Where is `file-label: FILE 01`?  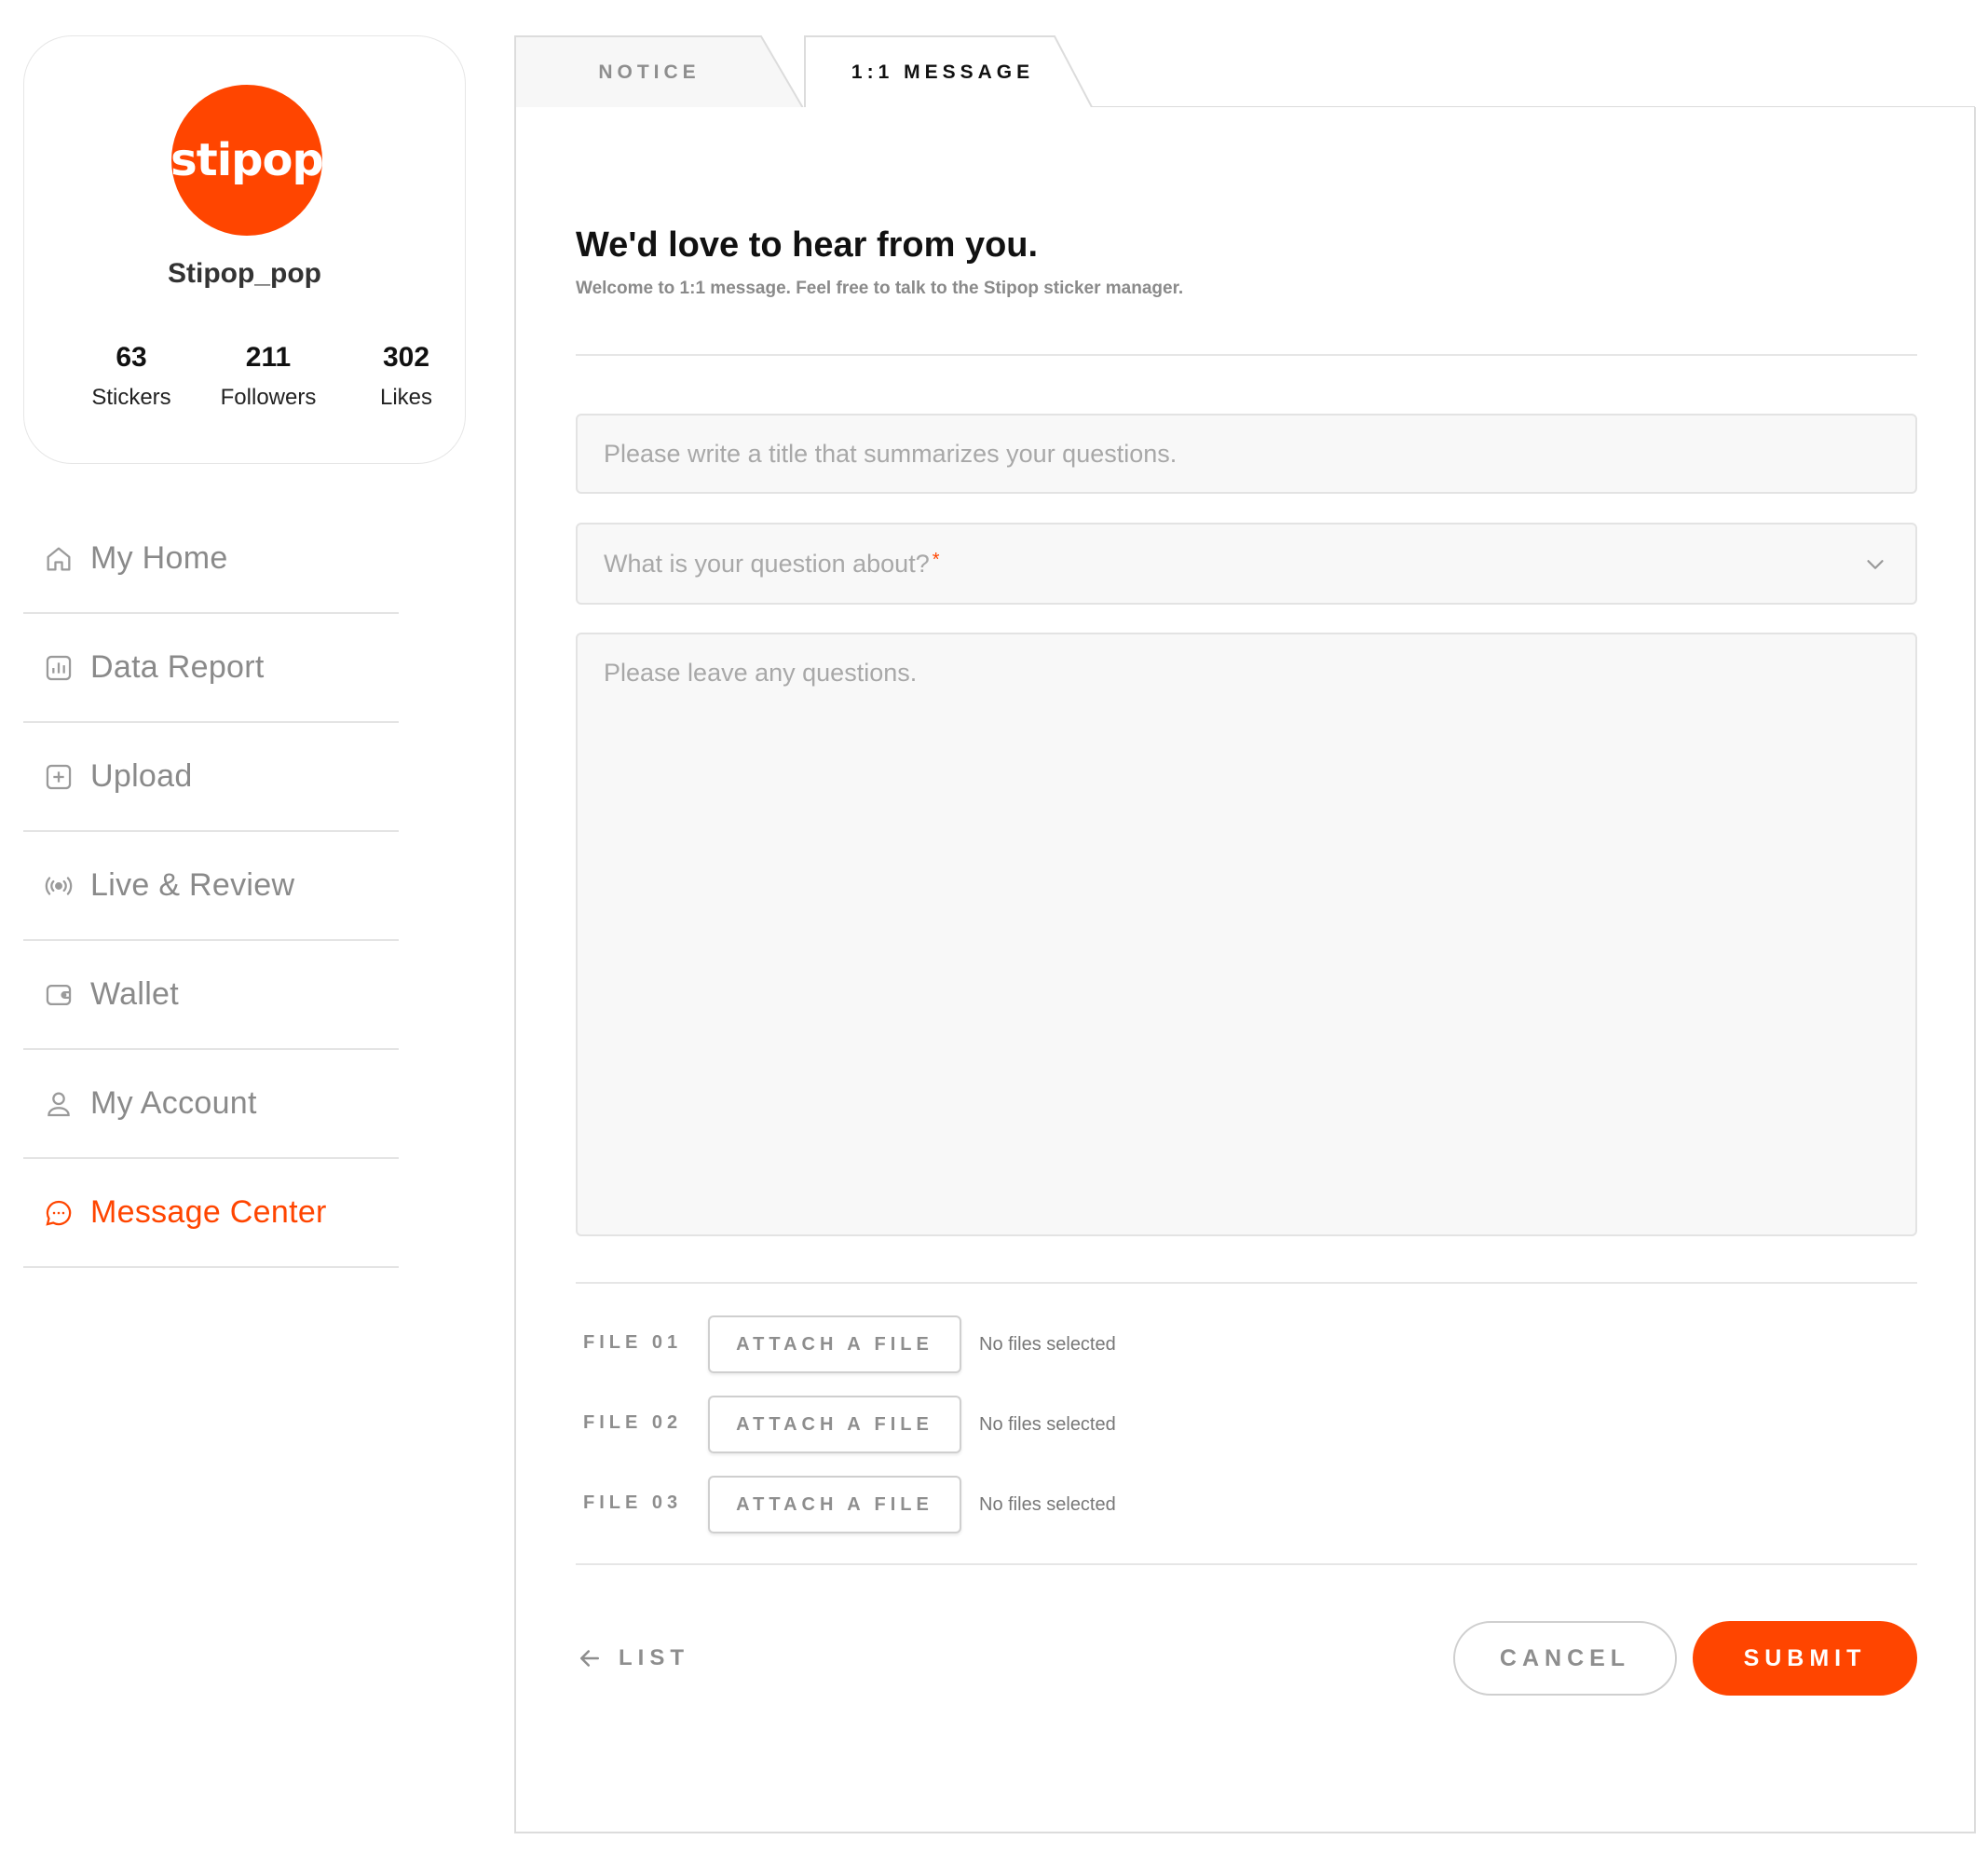 file-label: FILE 01 is located at coordinates (633, 1342).